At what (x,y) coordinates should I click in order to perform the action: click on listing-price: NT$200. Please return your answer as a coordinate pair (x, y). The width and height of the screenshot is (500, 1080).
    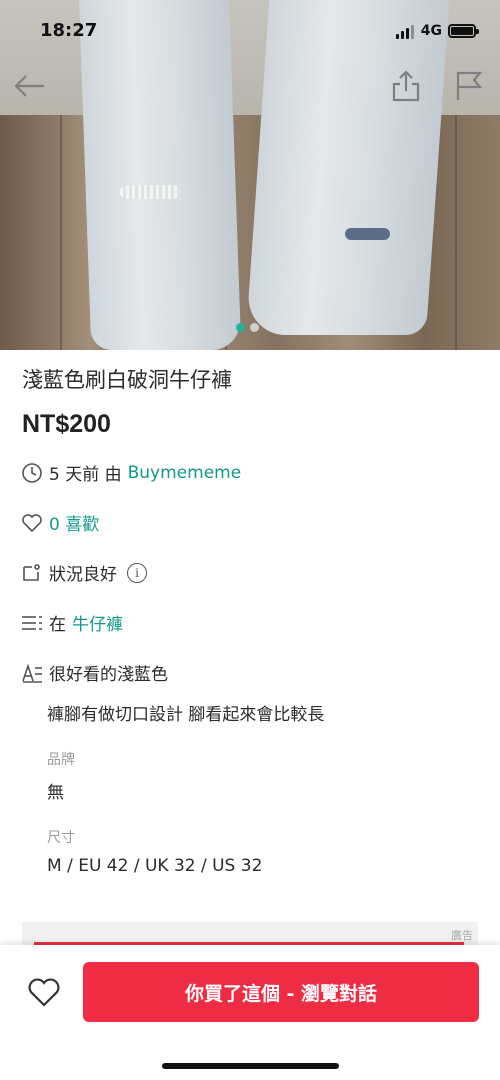
    Looking at the image, I should click on (66, 424).